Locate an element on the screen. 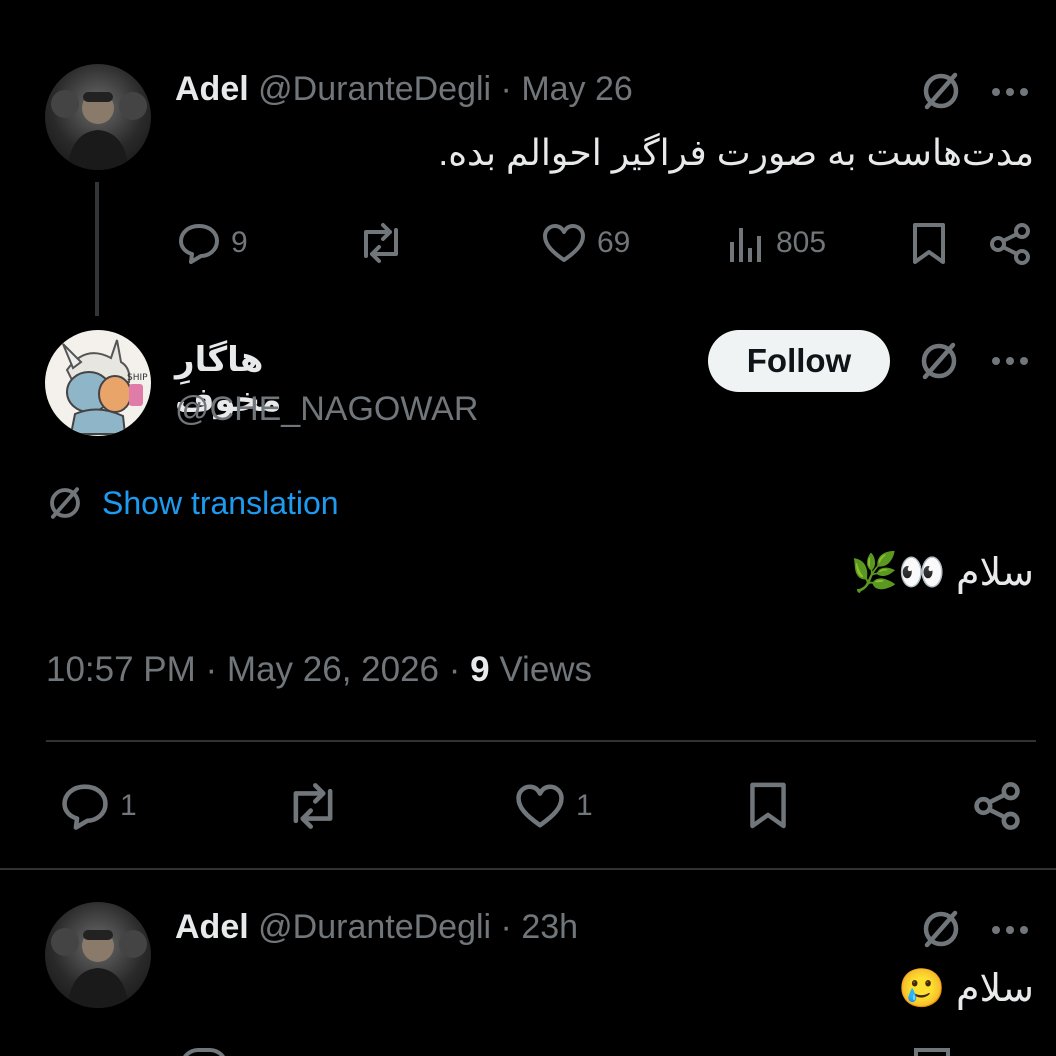 This screenshot has width=1056, height=1056. tweet-time: 23h is located at coordinates (549, 927).